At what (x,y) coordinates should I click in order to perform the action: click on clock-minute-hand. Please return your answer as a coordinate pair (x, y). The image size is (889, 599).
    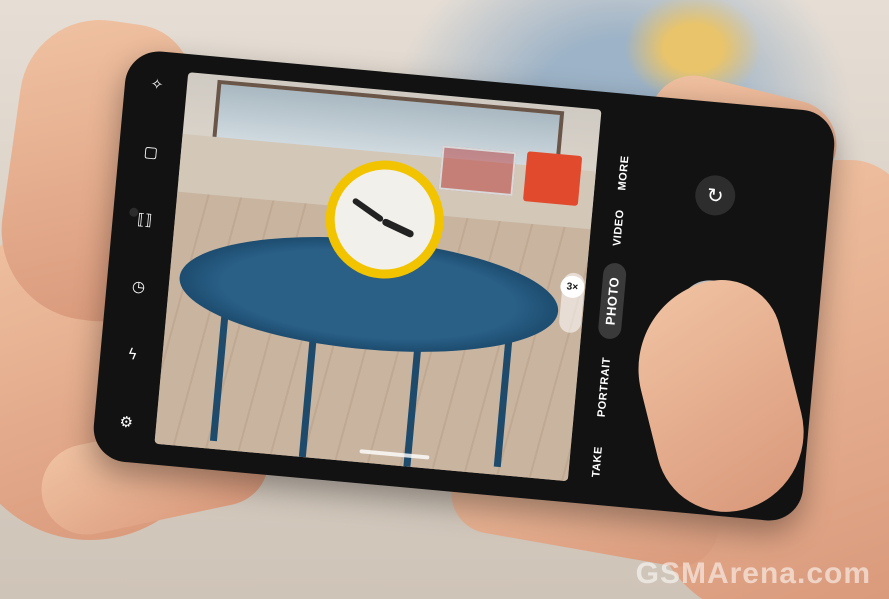
    Looking at the image, I should click on (368, 210).